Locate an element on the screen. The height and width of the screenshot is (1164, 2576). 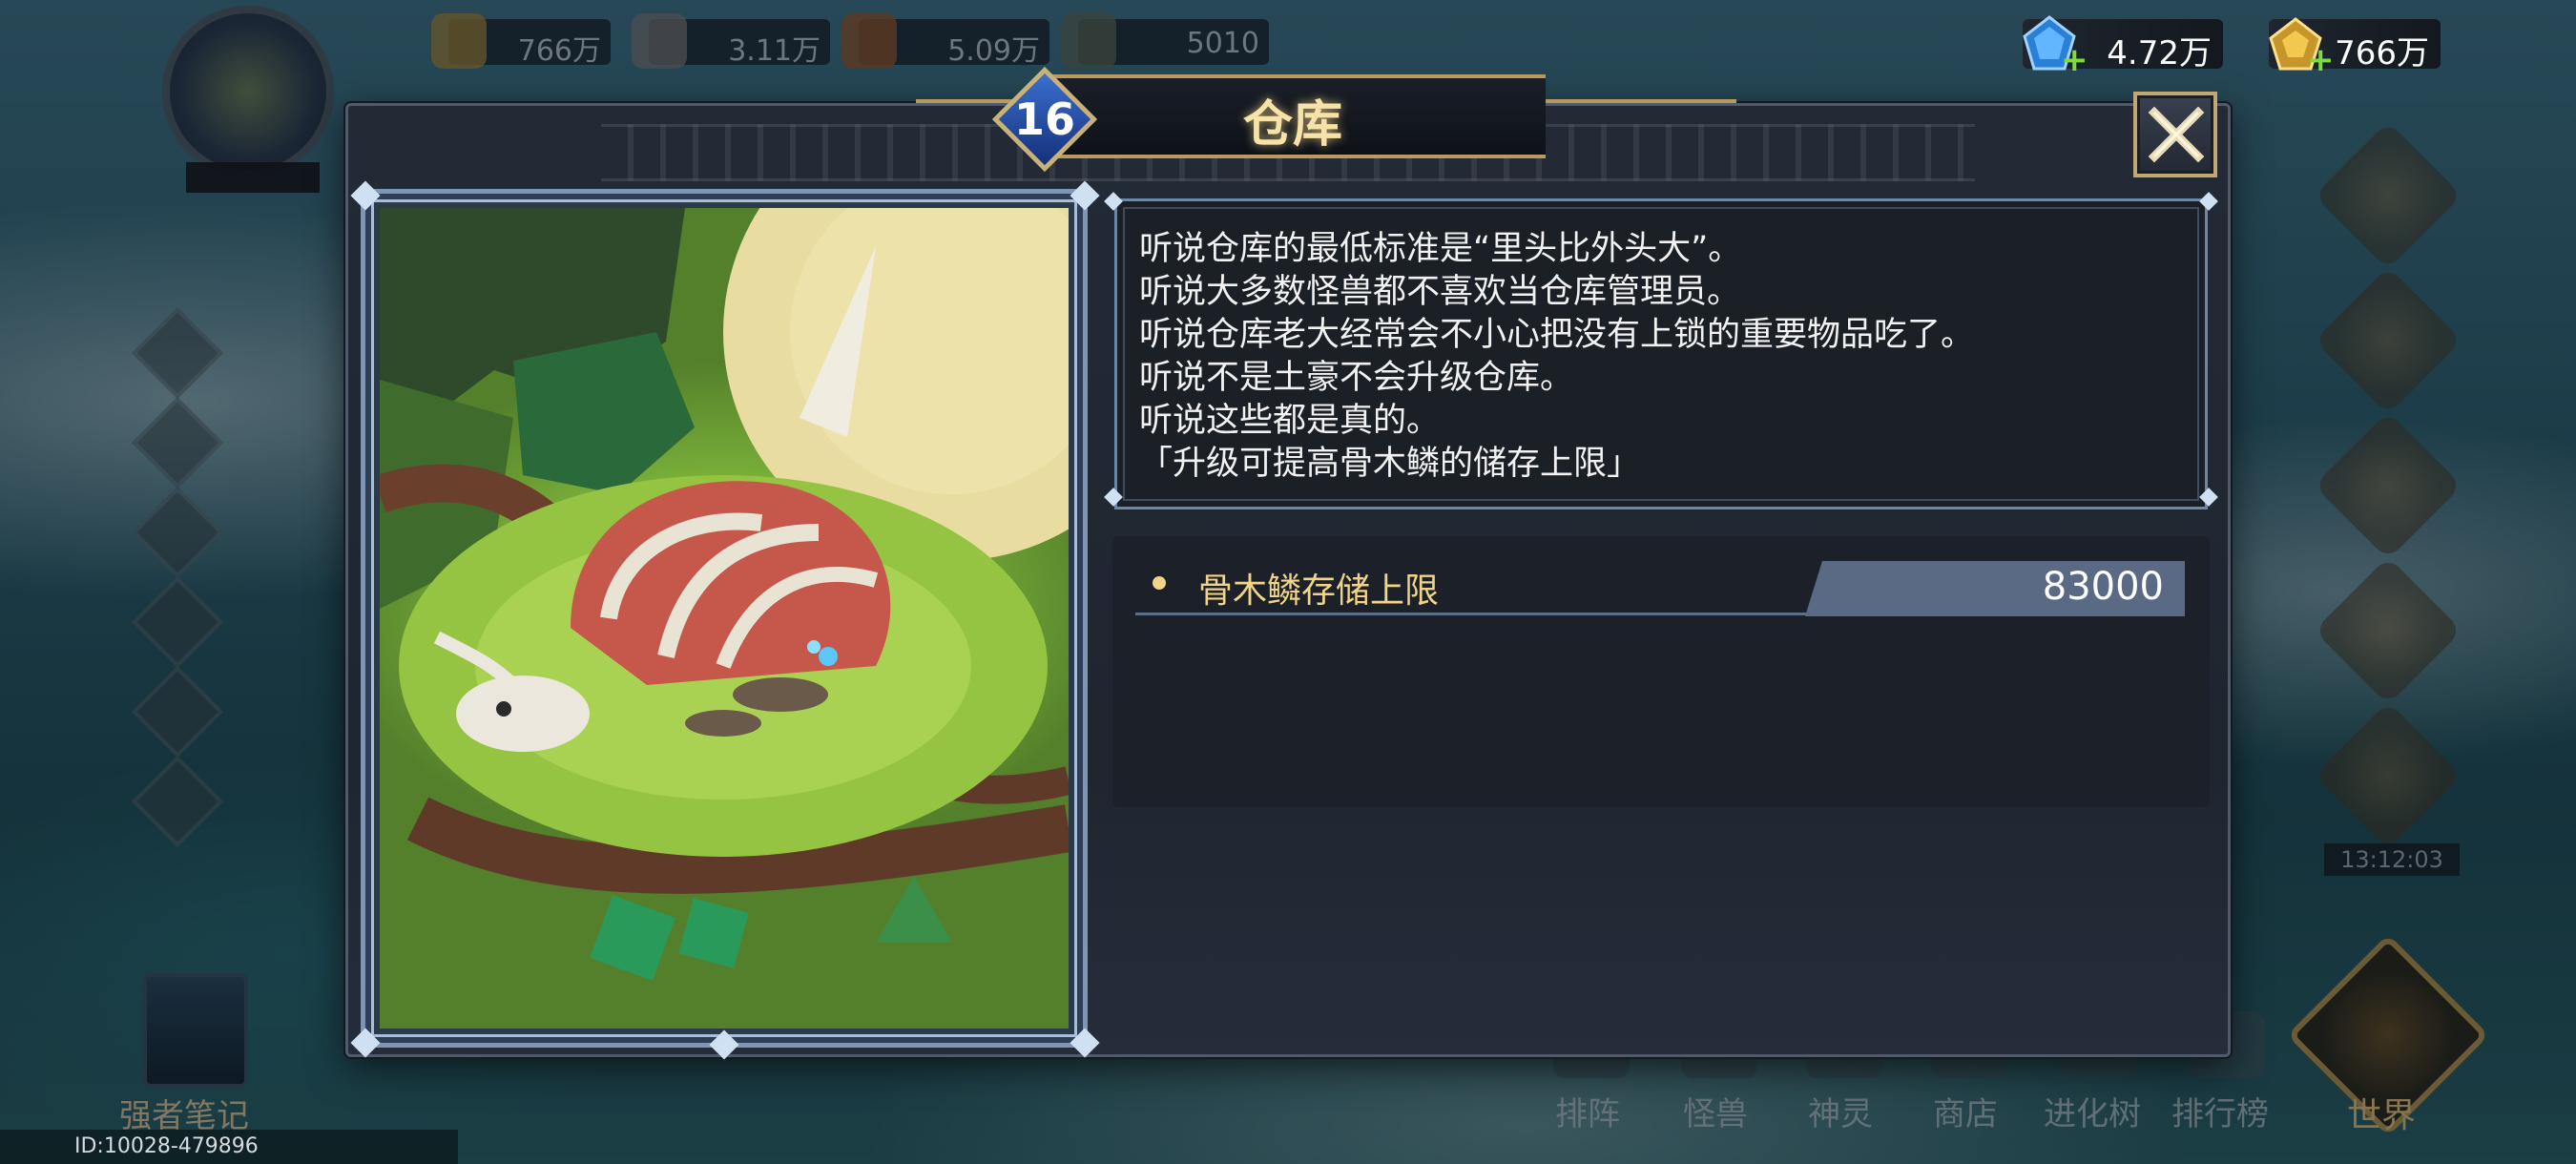
building-level: 16 is located at coordinates (1044, 119).